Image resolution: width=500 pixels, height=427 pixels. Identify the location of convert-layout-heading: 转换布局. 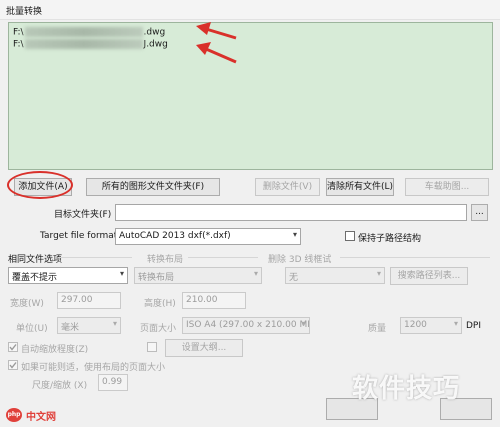
(165, 260).